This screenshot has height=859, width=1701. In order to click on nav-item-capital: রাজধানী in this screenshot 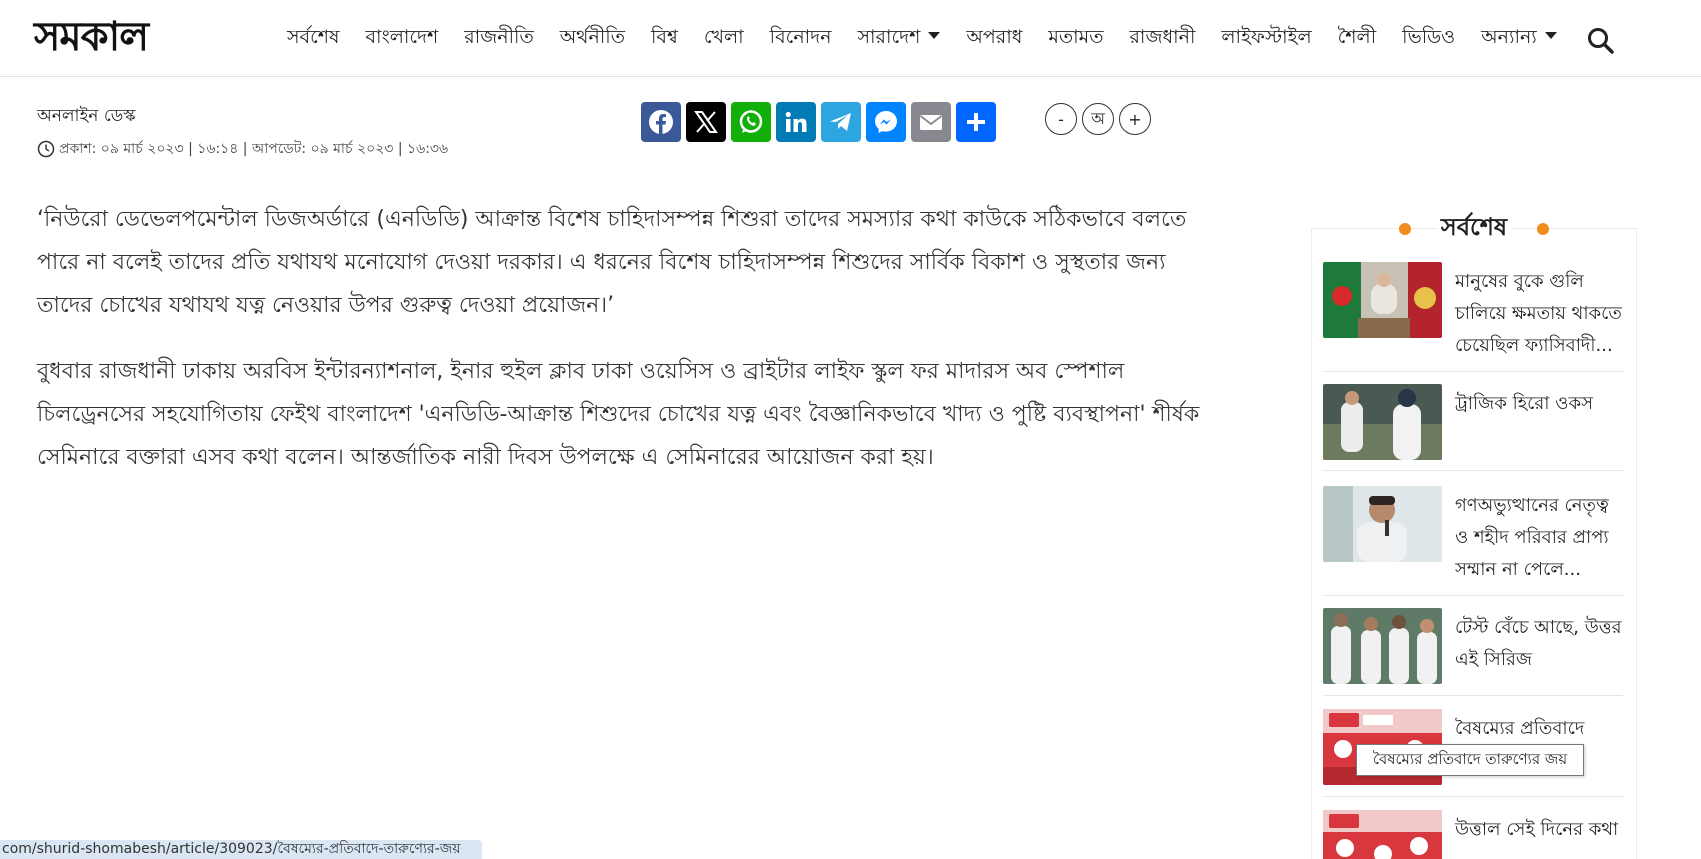, I will do `click(1162, 37)`.